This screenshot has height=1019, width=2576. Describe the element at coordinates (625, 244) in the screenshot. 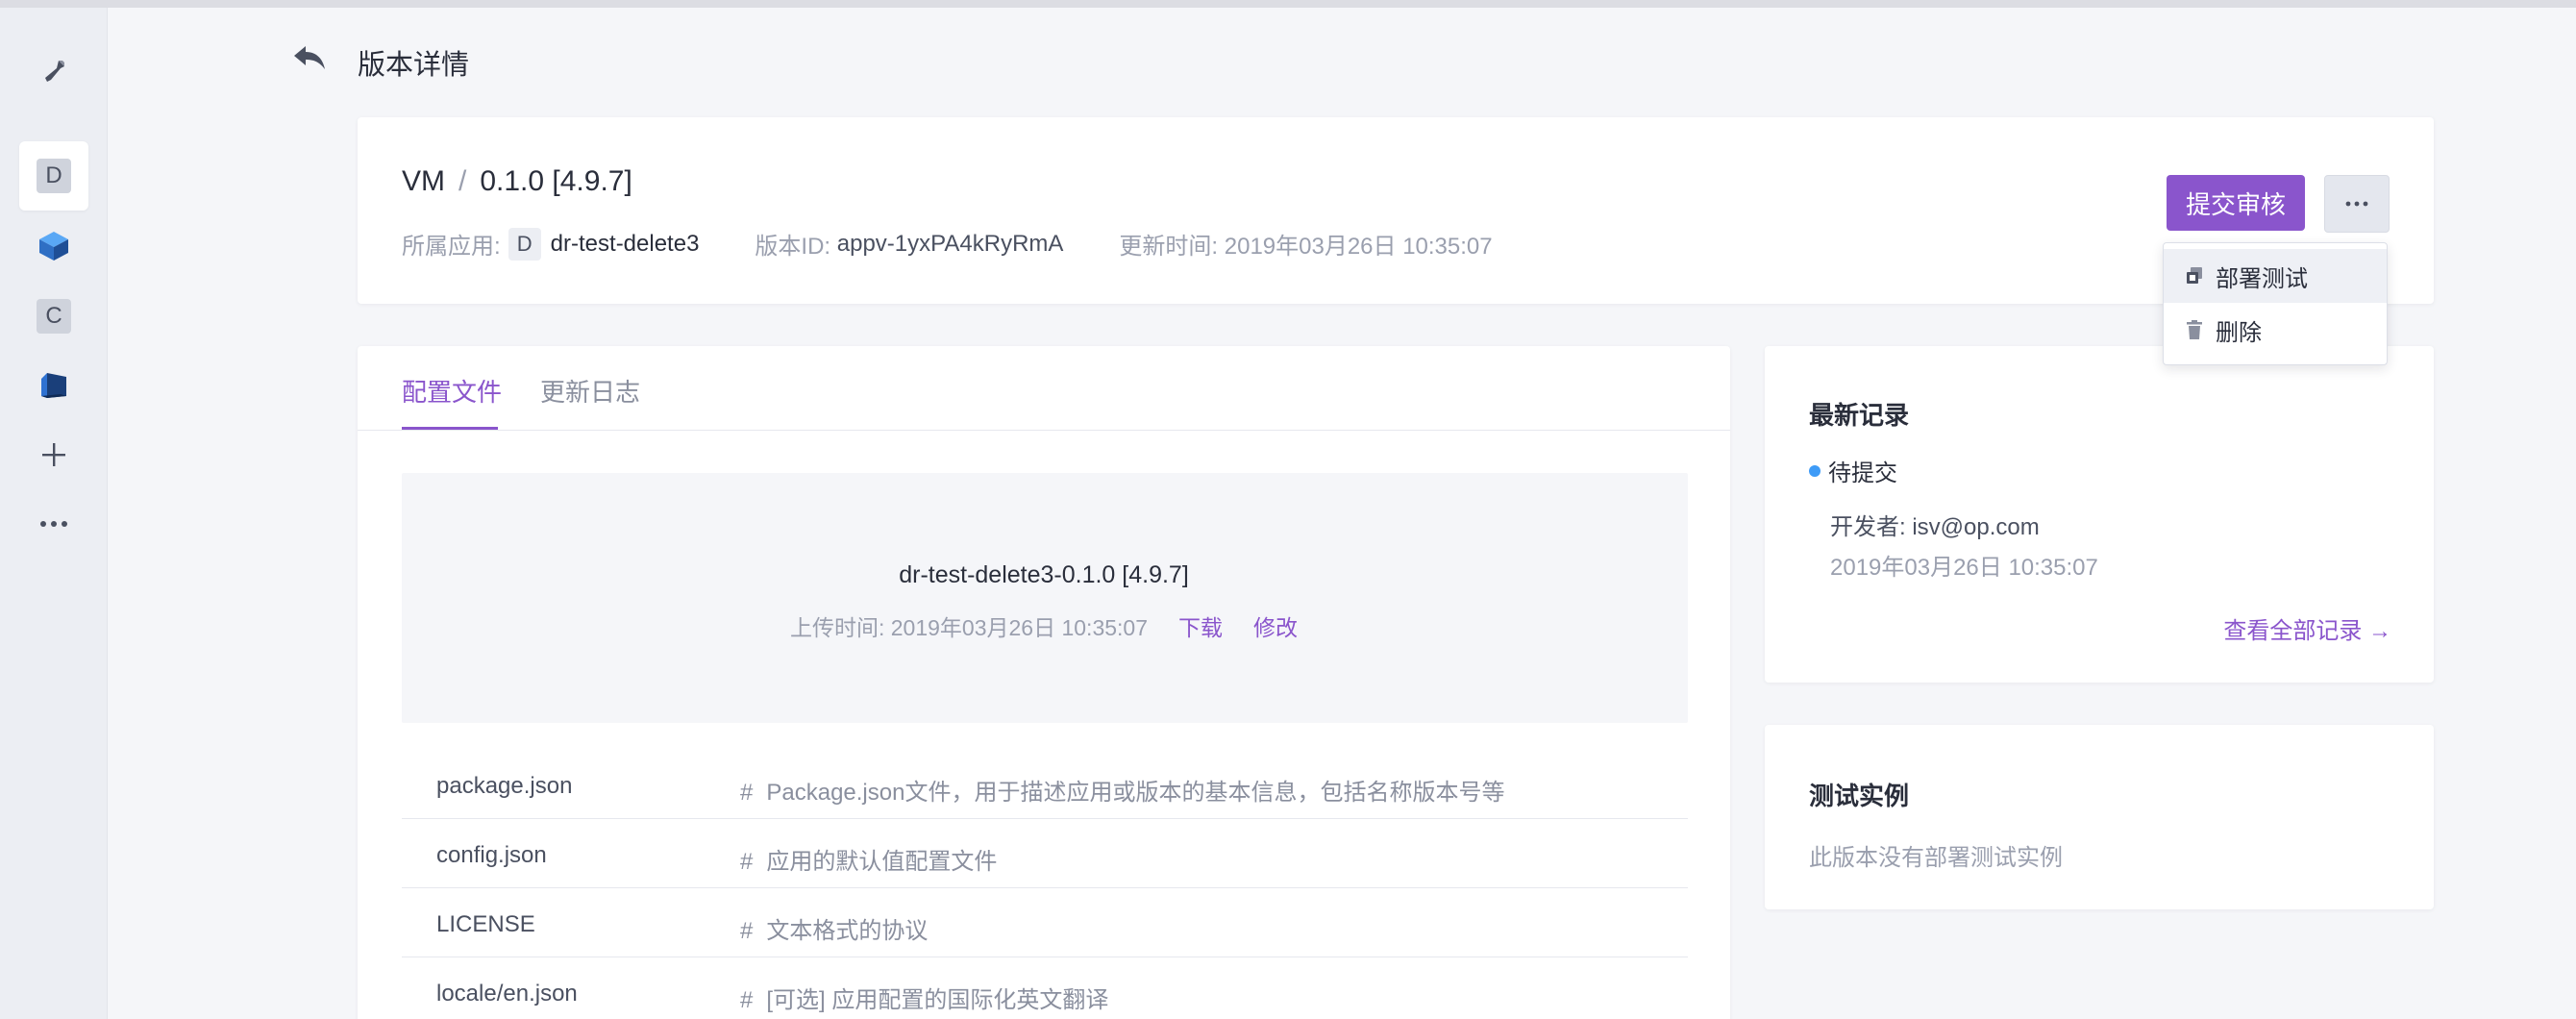

I see `app-name: dr-test-delete3` at that location.